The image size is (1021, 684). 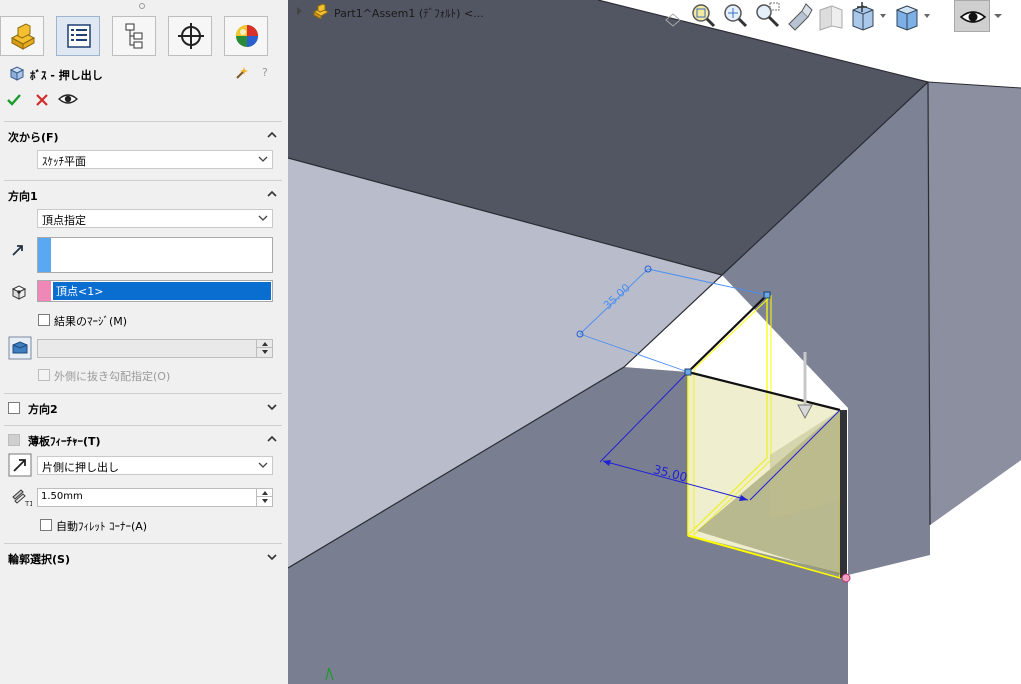 I want to click on section-view-icon, so click(x=831, y=16).